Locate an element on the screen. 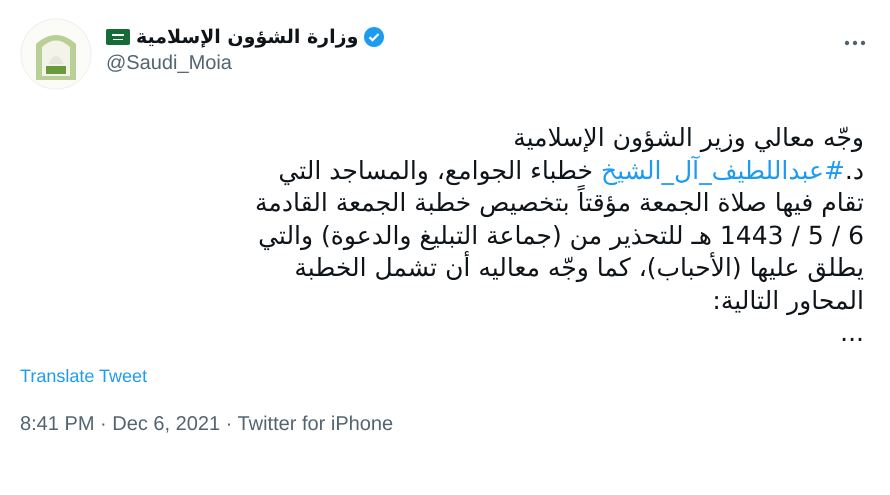  account-name: وزارة الشؤون الإسلامية is located at coordinates (247, 37).